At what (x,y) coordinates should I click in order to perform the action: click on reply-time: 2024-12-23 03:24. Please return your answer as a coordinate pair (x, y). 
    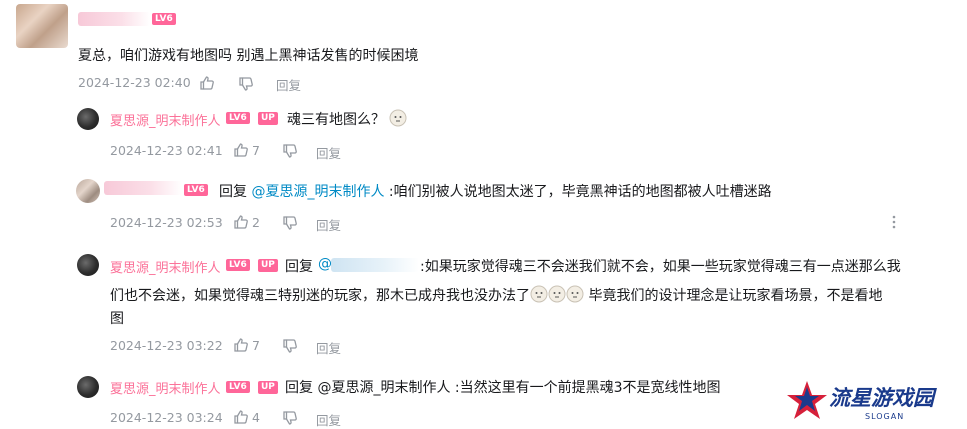
    Looking at the image, I should click on (166, 417).